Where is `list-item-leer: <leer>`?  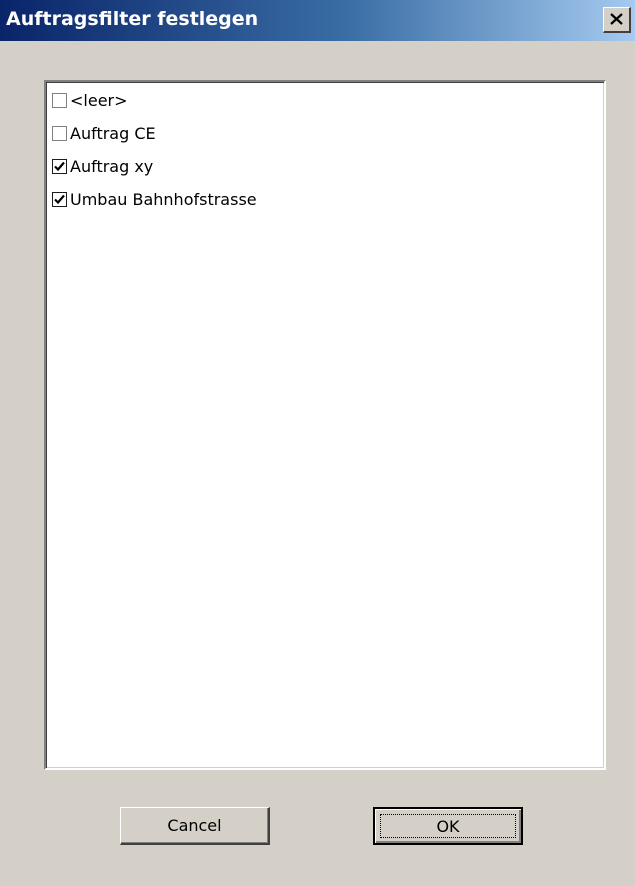
list-item-leer: <leer> is located at coordinates (90, 100).